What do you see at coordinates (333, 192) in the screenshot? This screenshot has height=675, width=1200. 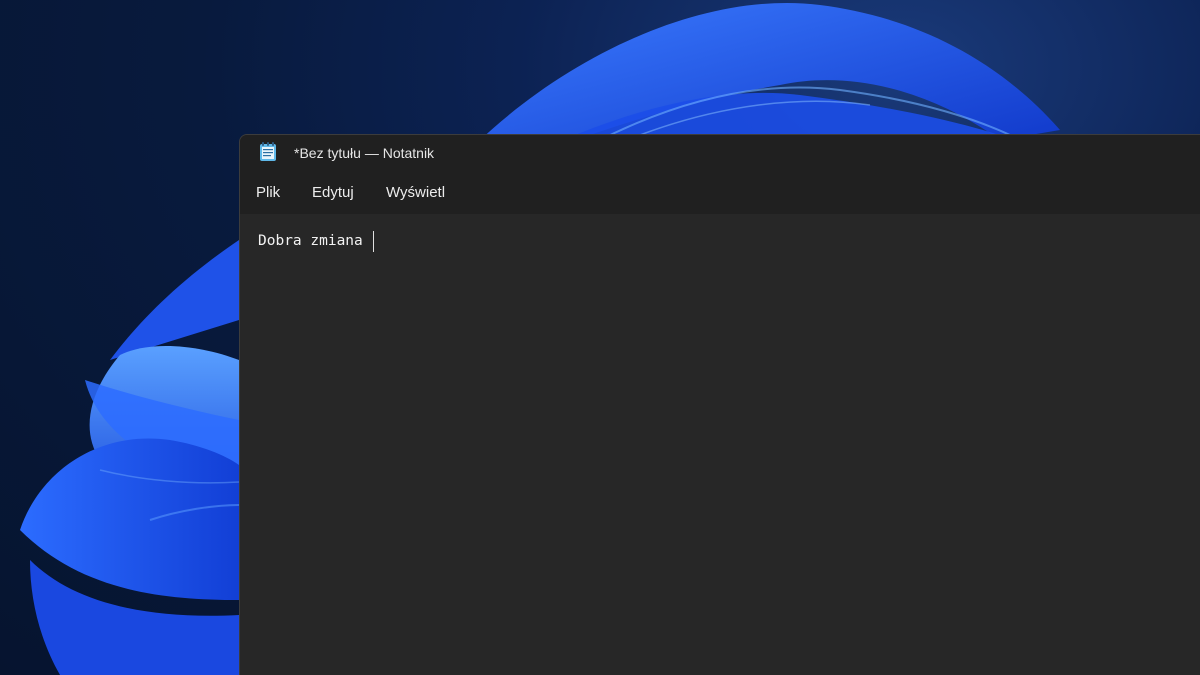 I see `menu-edit: Edytuj` at bounding box center [333, 192].